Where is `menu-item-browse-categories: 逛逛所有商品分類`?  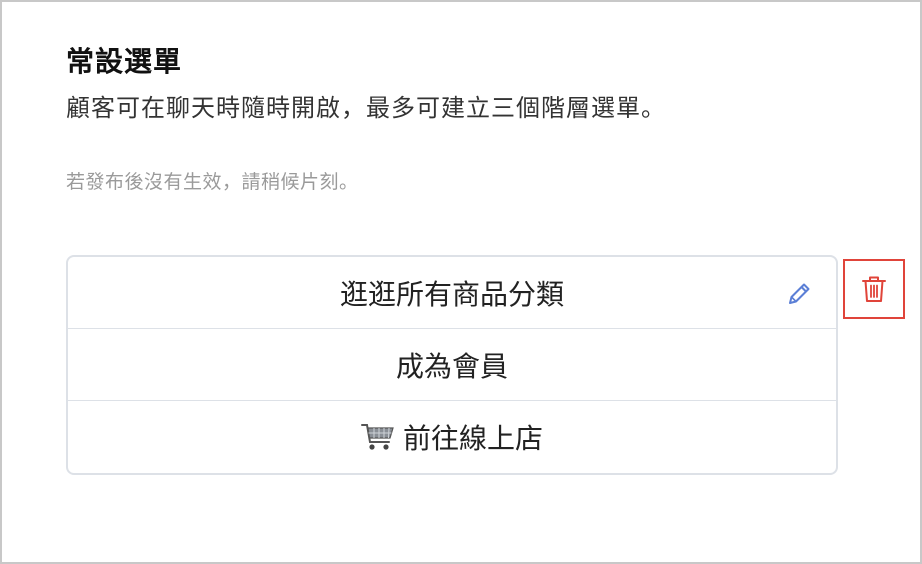
menu-item-browse-categories: 逛逛所有商品分類 is located at coordinates (452, 293).